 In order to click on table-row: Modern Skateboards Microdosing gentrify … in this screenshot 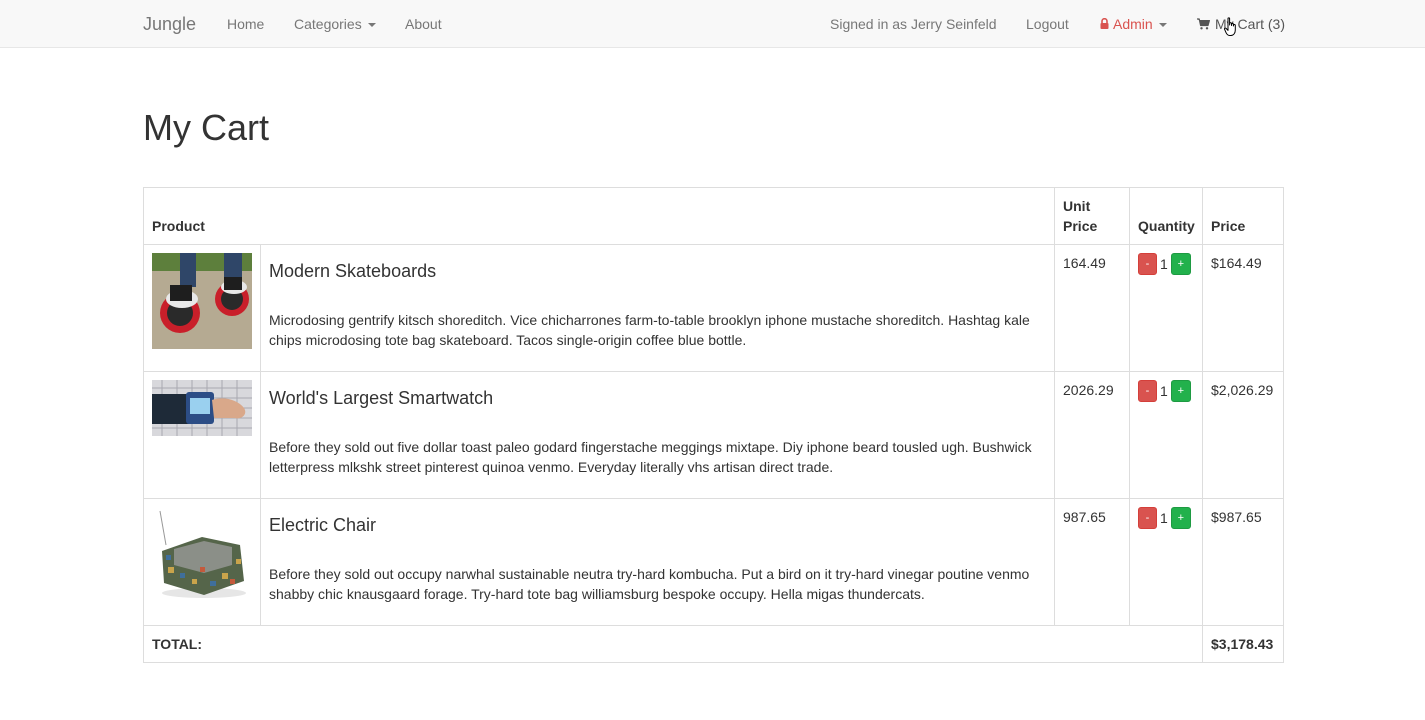, I will do `click(714, 308)`.